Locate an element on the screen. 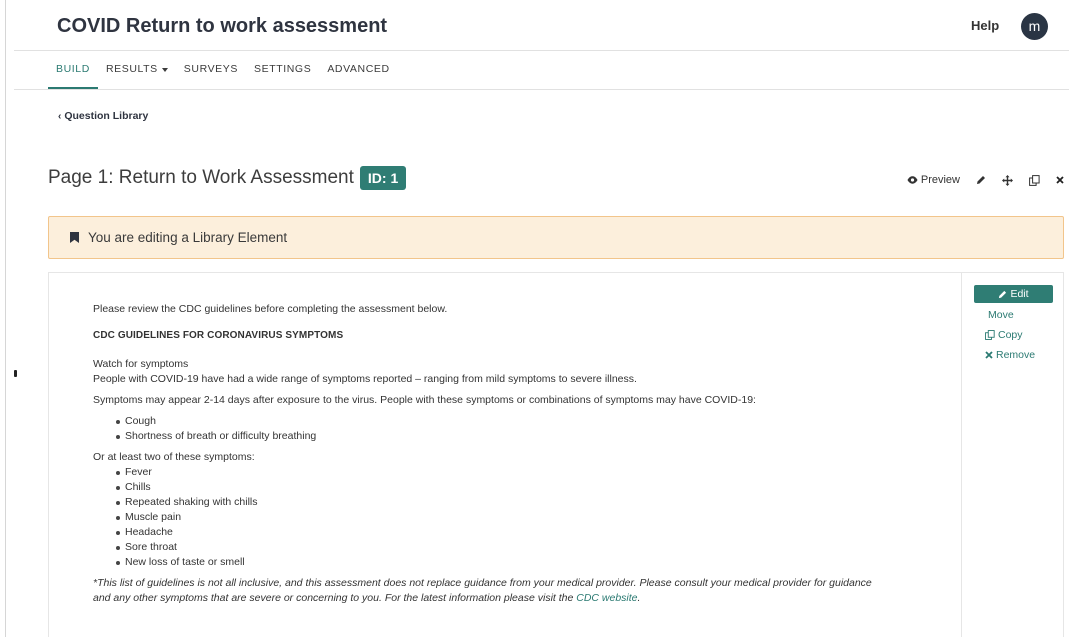  list-item: Fever is located at coordinates (519, 472).